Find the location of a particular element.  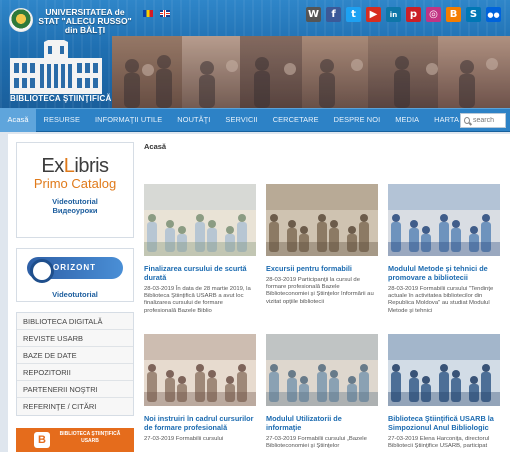

header-photo-banner is located at coordinates (311, 72).